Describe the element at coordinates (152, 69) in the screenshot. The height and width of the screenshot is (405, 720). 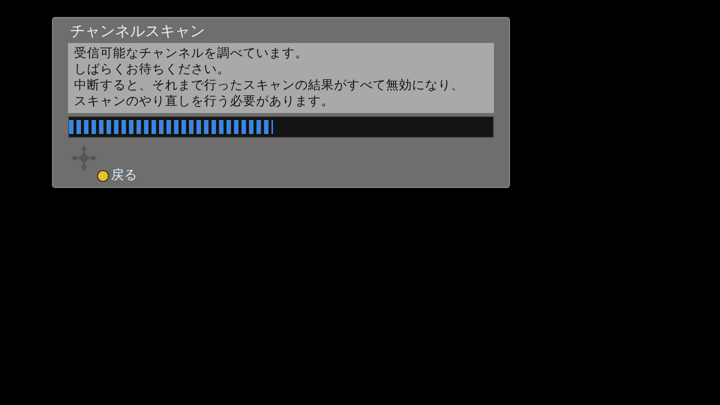
I see `message-line: しばらくお待ちください。` at that location.